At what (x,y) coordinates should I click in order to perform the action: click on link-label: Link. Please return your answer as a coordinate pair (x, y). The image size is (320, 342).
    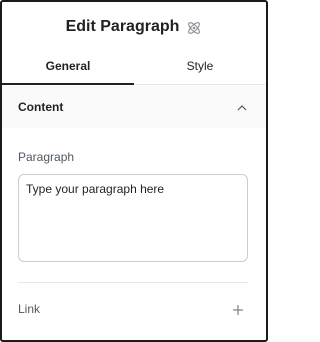
    Looking at the image, I should click on (29, 309).